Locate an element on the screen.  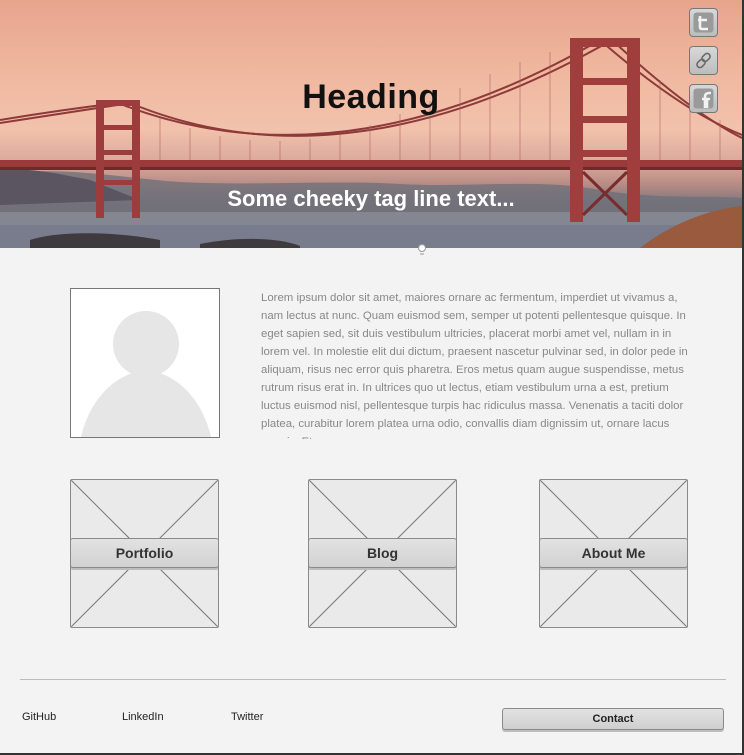
footer-link-twitter: Twitter is located at coordinates (247, 717).